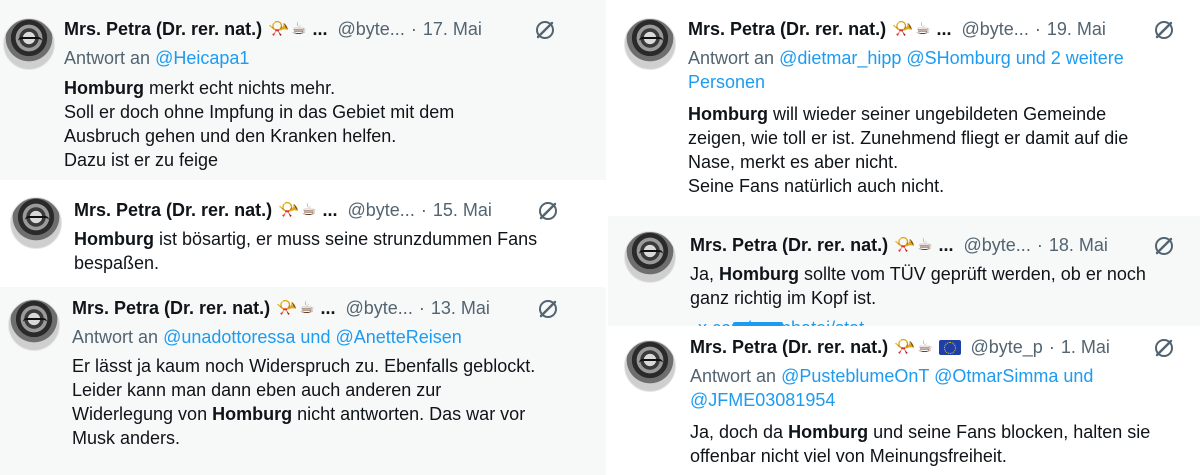 This screenshot has height=475, width=1200. Describe the element at coordinates (937, 376) in the screenshot. I see `reply-mention-link: @PusteblumeOnT @OtmarSimma und` at that location.